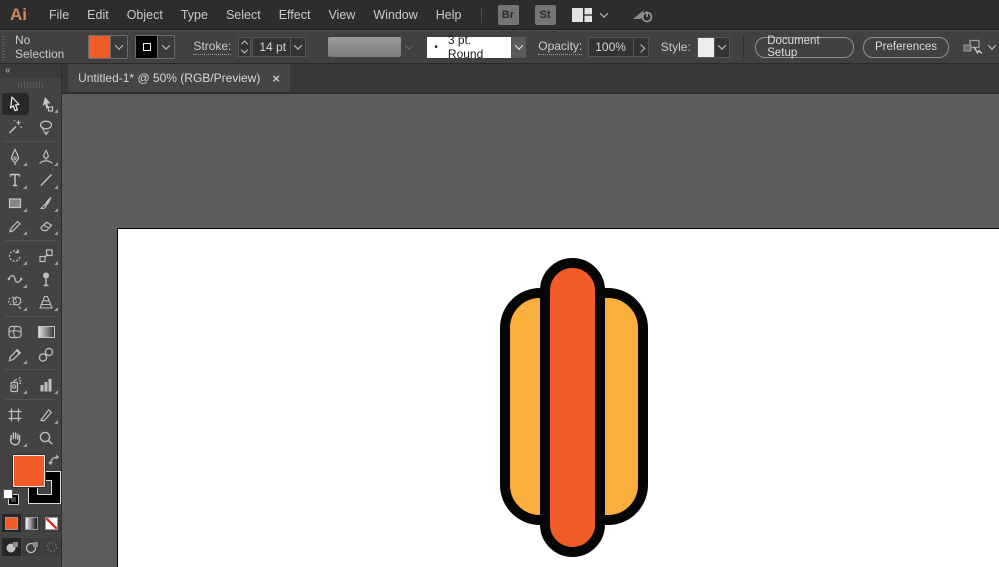 This screenshot has height=567, width=999. Describe the element at coordinates (15, 256) in the screenshot. I see `rotate-tool` at that location.